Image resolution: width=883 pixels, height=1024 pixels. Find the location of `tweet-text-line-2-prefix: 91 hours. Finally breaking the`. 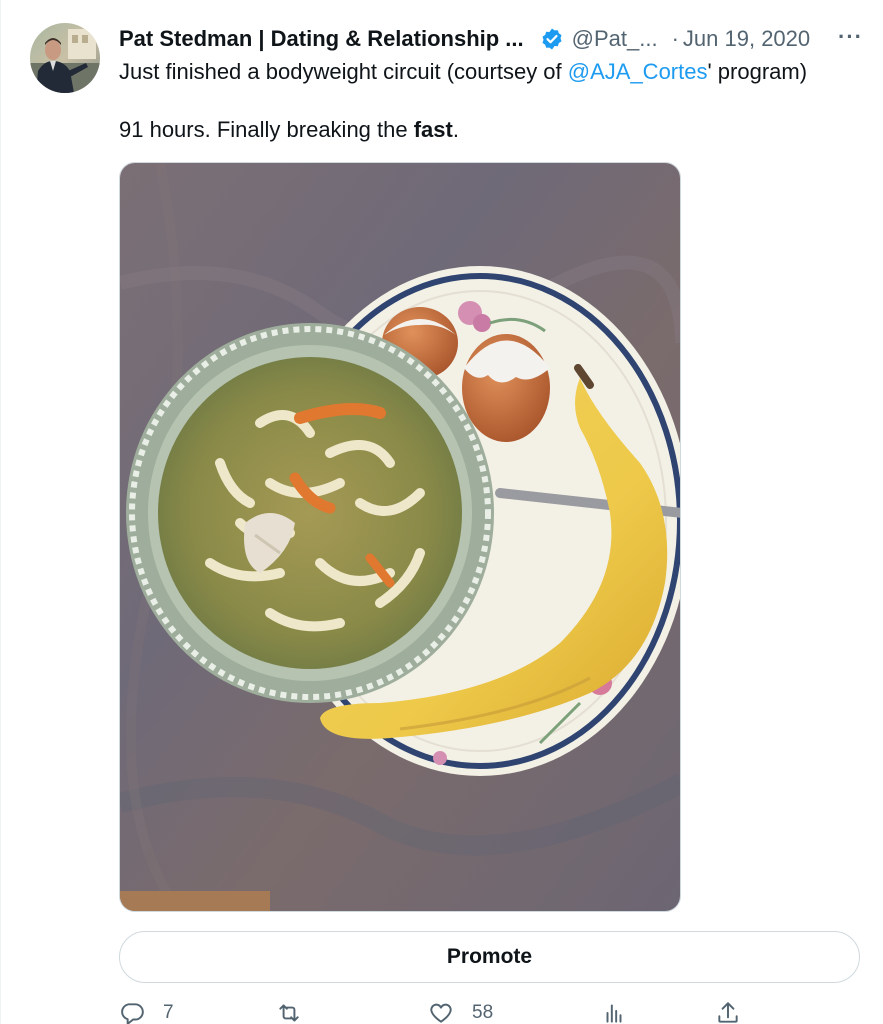

tweet-text-line-2-prefix: 91 hours. Finally breaking the is located at coordinates (266, 129).